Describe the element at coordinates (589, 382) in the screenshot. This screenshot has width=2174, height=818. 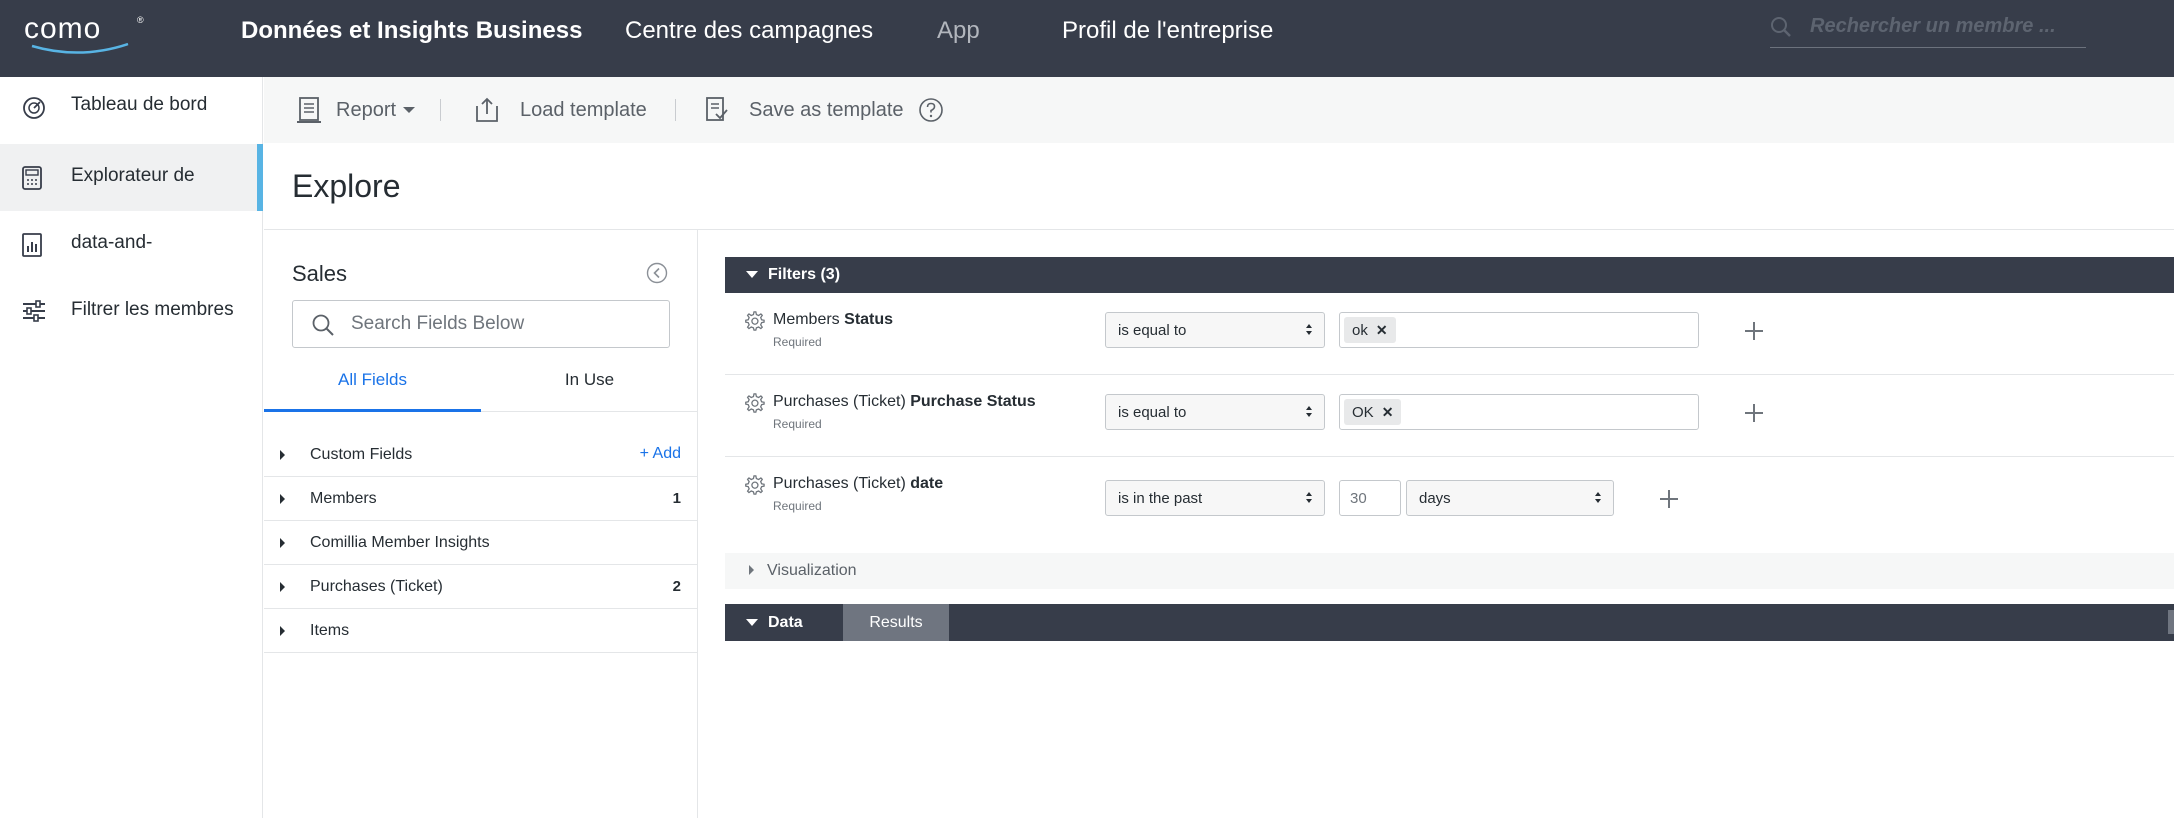
I see `tab-in-use: In Use` at that location.